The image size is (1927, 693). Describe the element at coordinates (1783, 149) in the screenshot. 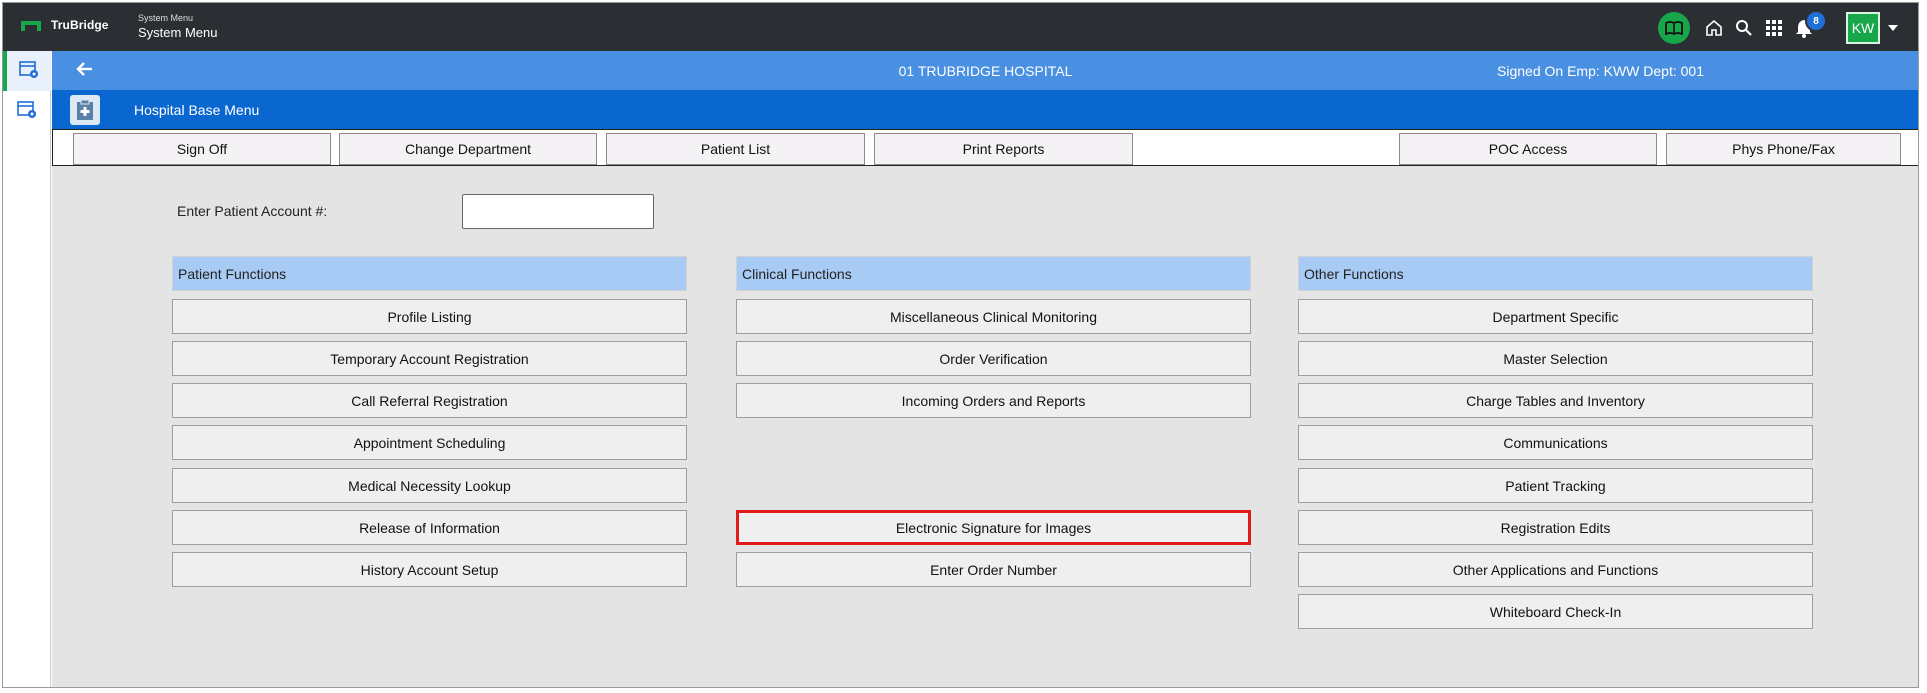

I see `phys-phone-fax-button: Phys Phone/Fax` at that location.